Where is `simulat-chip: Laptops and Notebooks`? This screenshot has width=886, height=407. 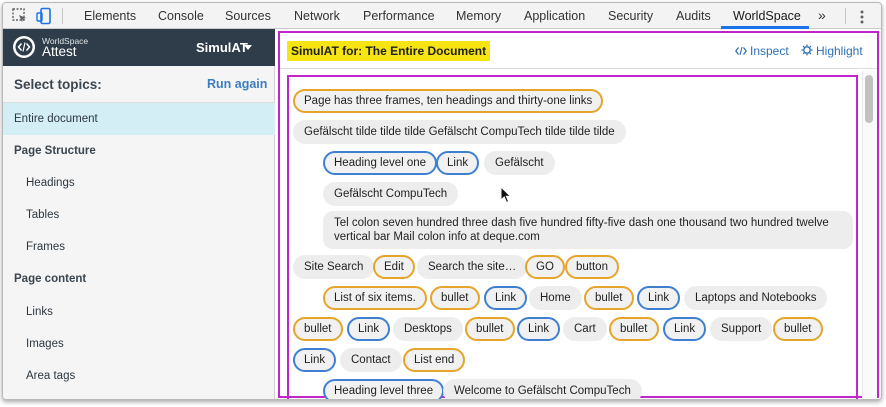 simulat-chip: Laptops and Notebooks is located at coordinates (756, 298).